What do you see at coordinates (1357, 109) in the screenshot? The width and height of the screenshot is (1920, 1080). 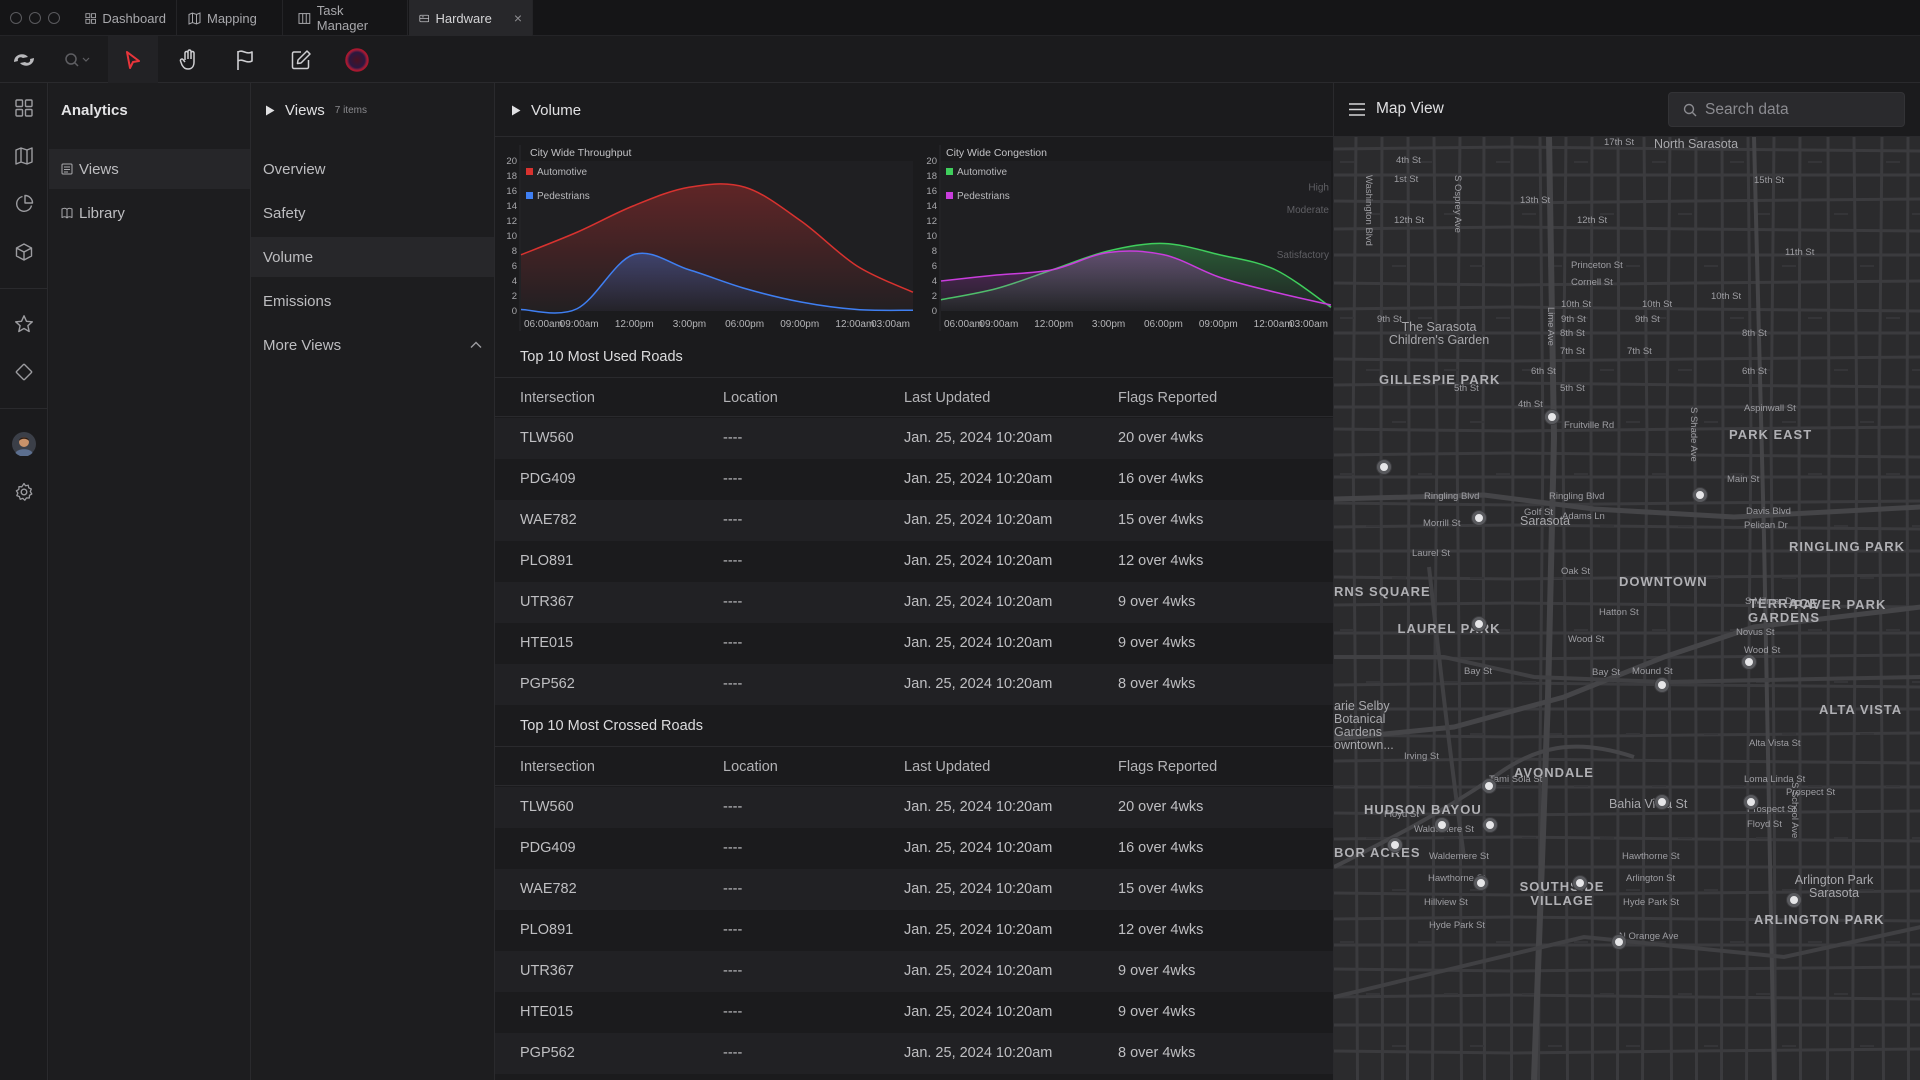 I see `menu-icon` at bounding box center [1357, 109].